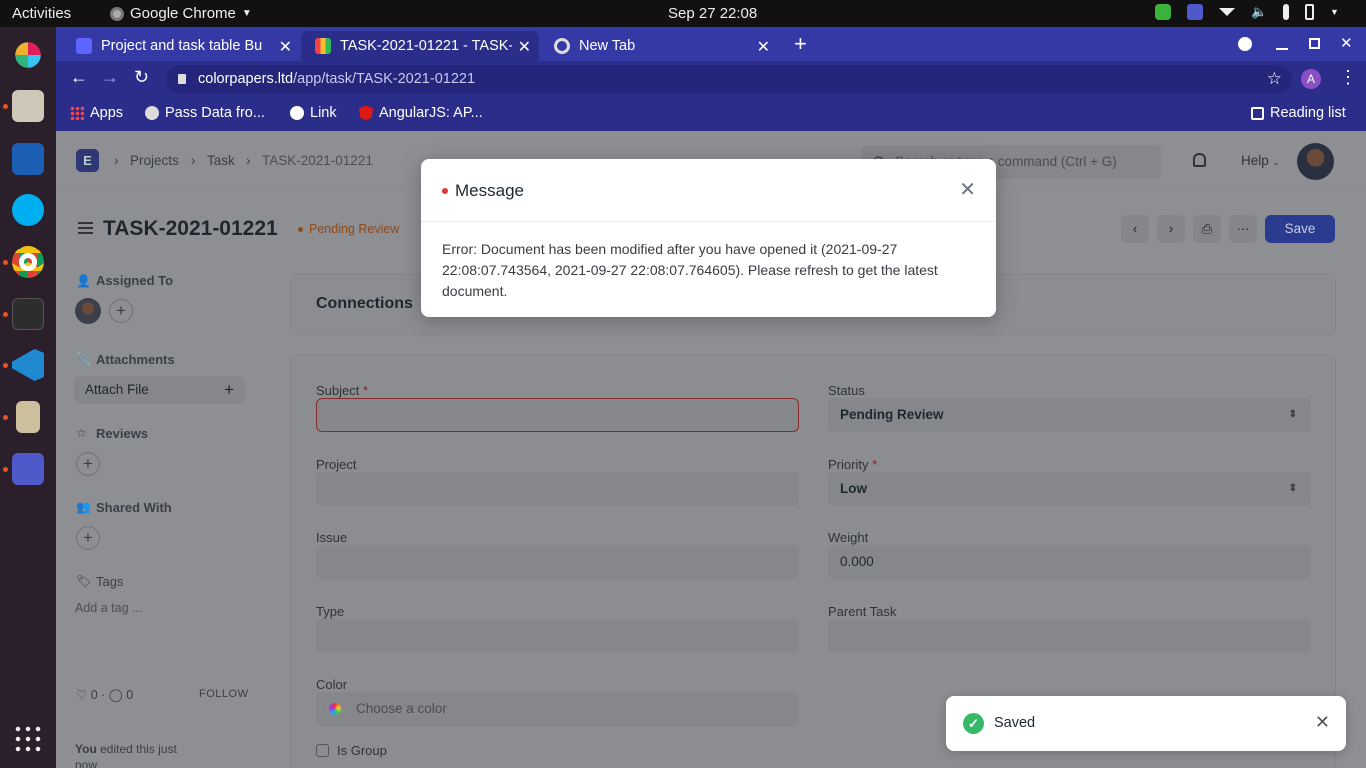 The width and height of the screenshot is (1366, 768). Describe the element at coordinates (557, 489) in the screenshot. I see `project-input` at that location.